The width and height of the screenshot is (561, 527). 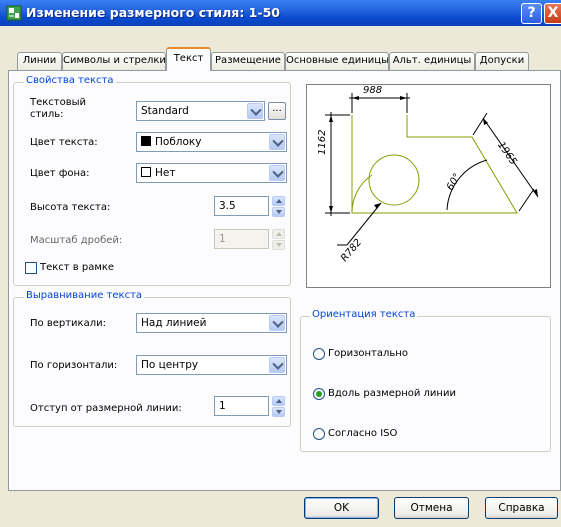 I want to click on horizontal-label: По горизонтали:, so click(x=74, y=365).